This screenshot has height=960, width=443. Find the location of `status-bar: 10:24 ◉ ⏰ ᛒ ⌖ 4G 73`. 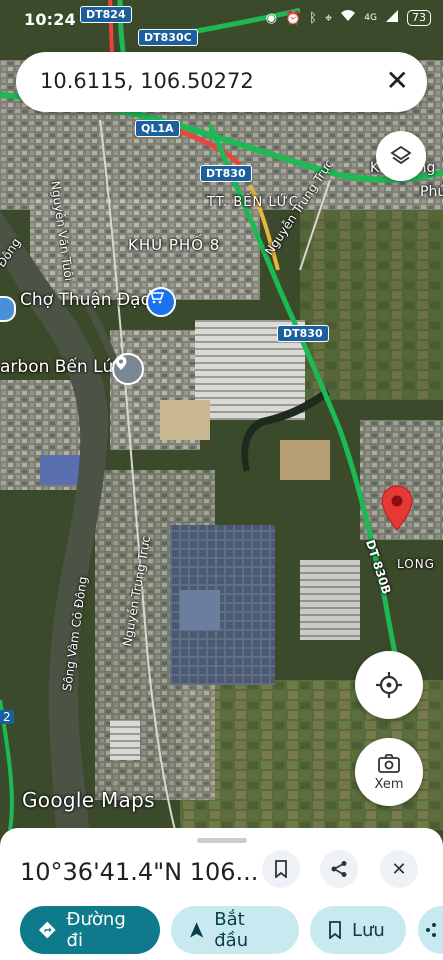

status-bar: 10:24 ◉ ⏰ ᛒ ⌖ 4G 73 is located at coordinates (221, 20).